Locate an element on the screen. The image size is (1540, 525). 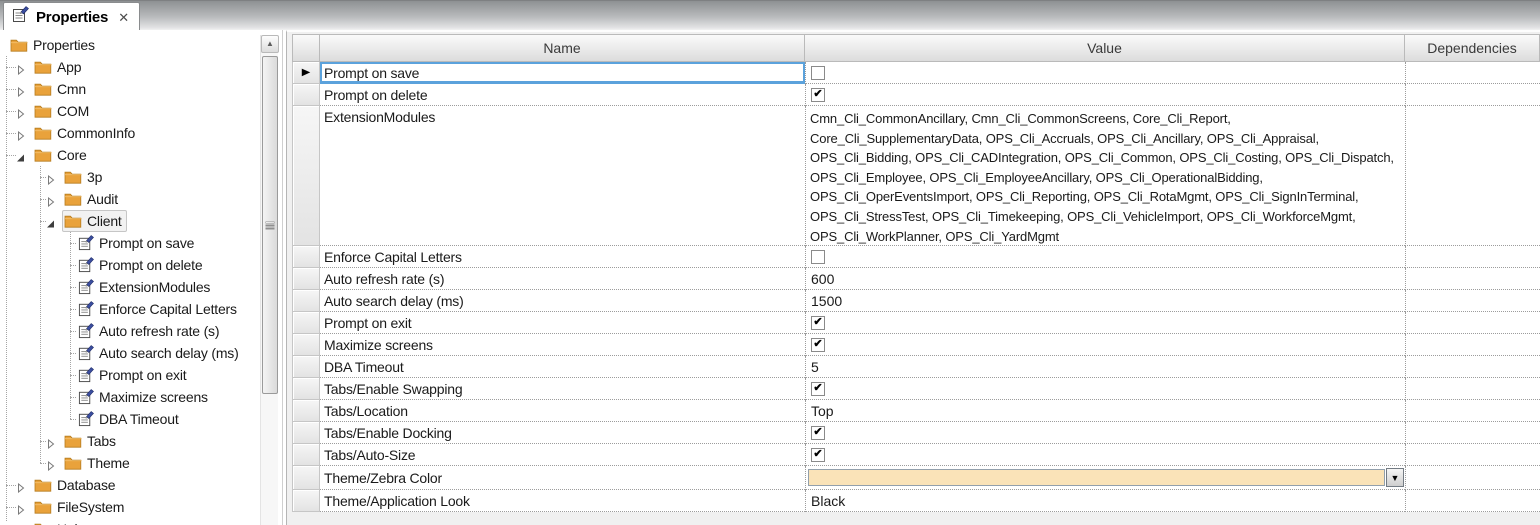
color-picker-editor: ▼ is located at coordinates (1105, 477).